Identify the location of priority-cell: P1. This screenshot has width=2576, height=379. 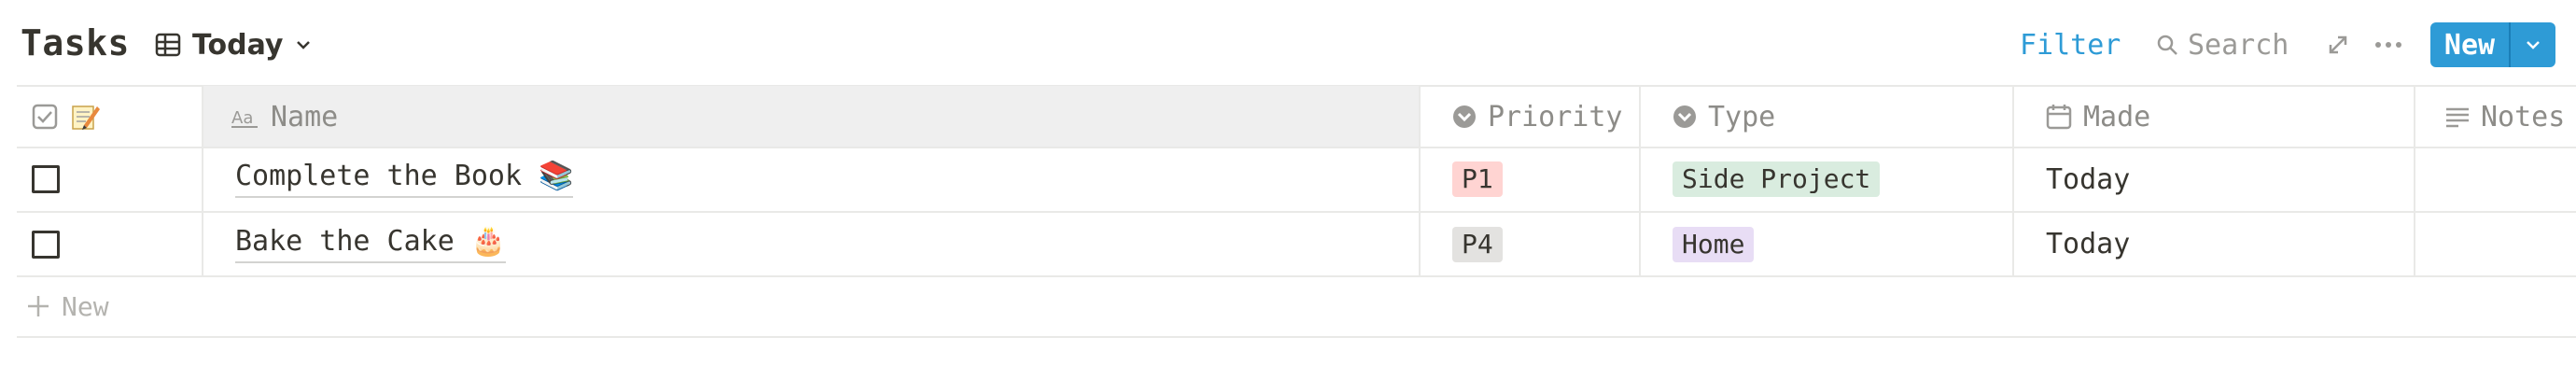
(1545, 179).